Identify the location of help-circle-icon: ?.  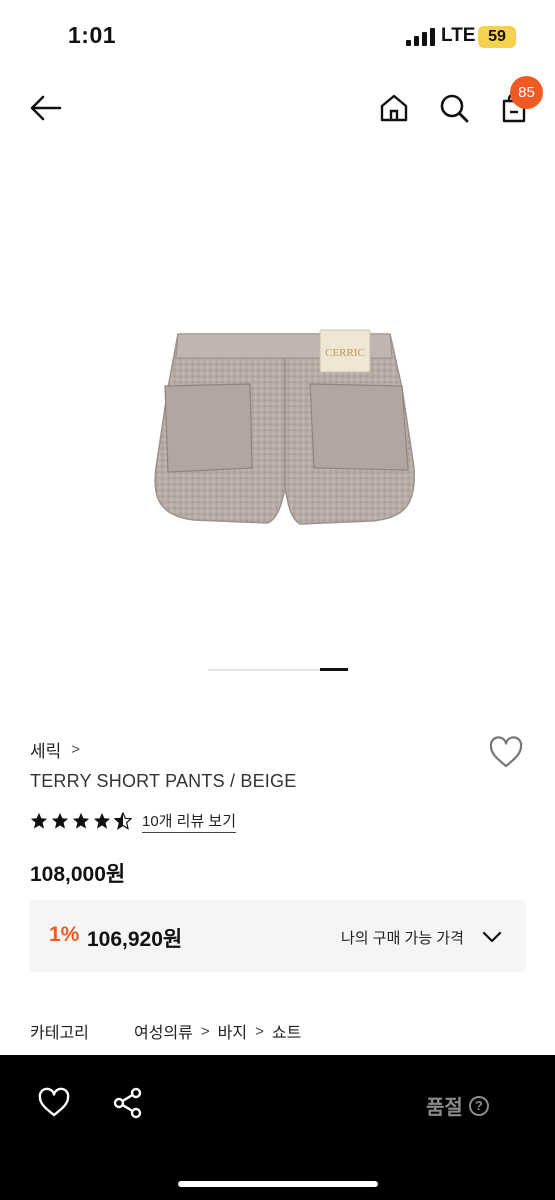
(478, 1105).